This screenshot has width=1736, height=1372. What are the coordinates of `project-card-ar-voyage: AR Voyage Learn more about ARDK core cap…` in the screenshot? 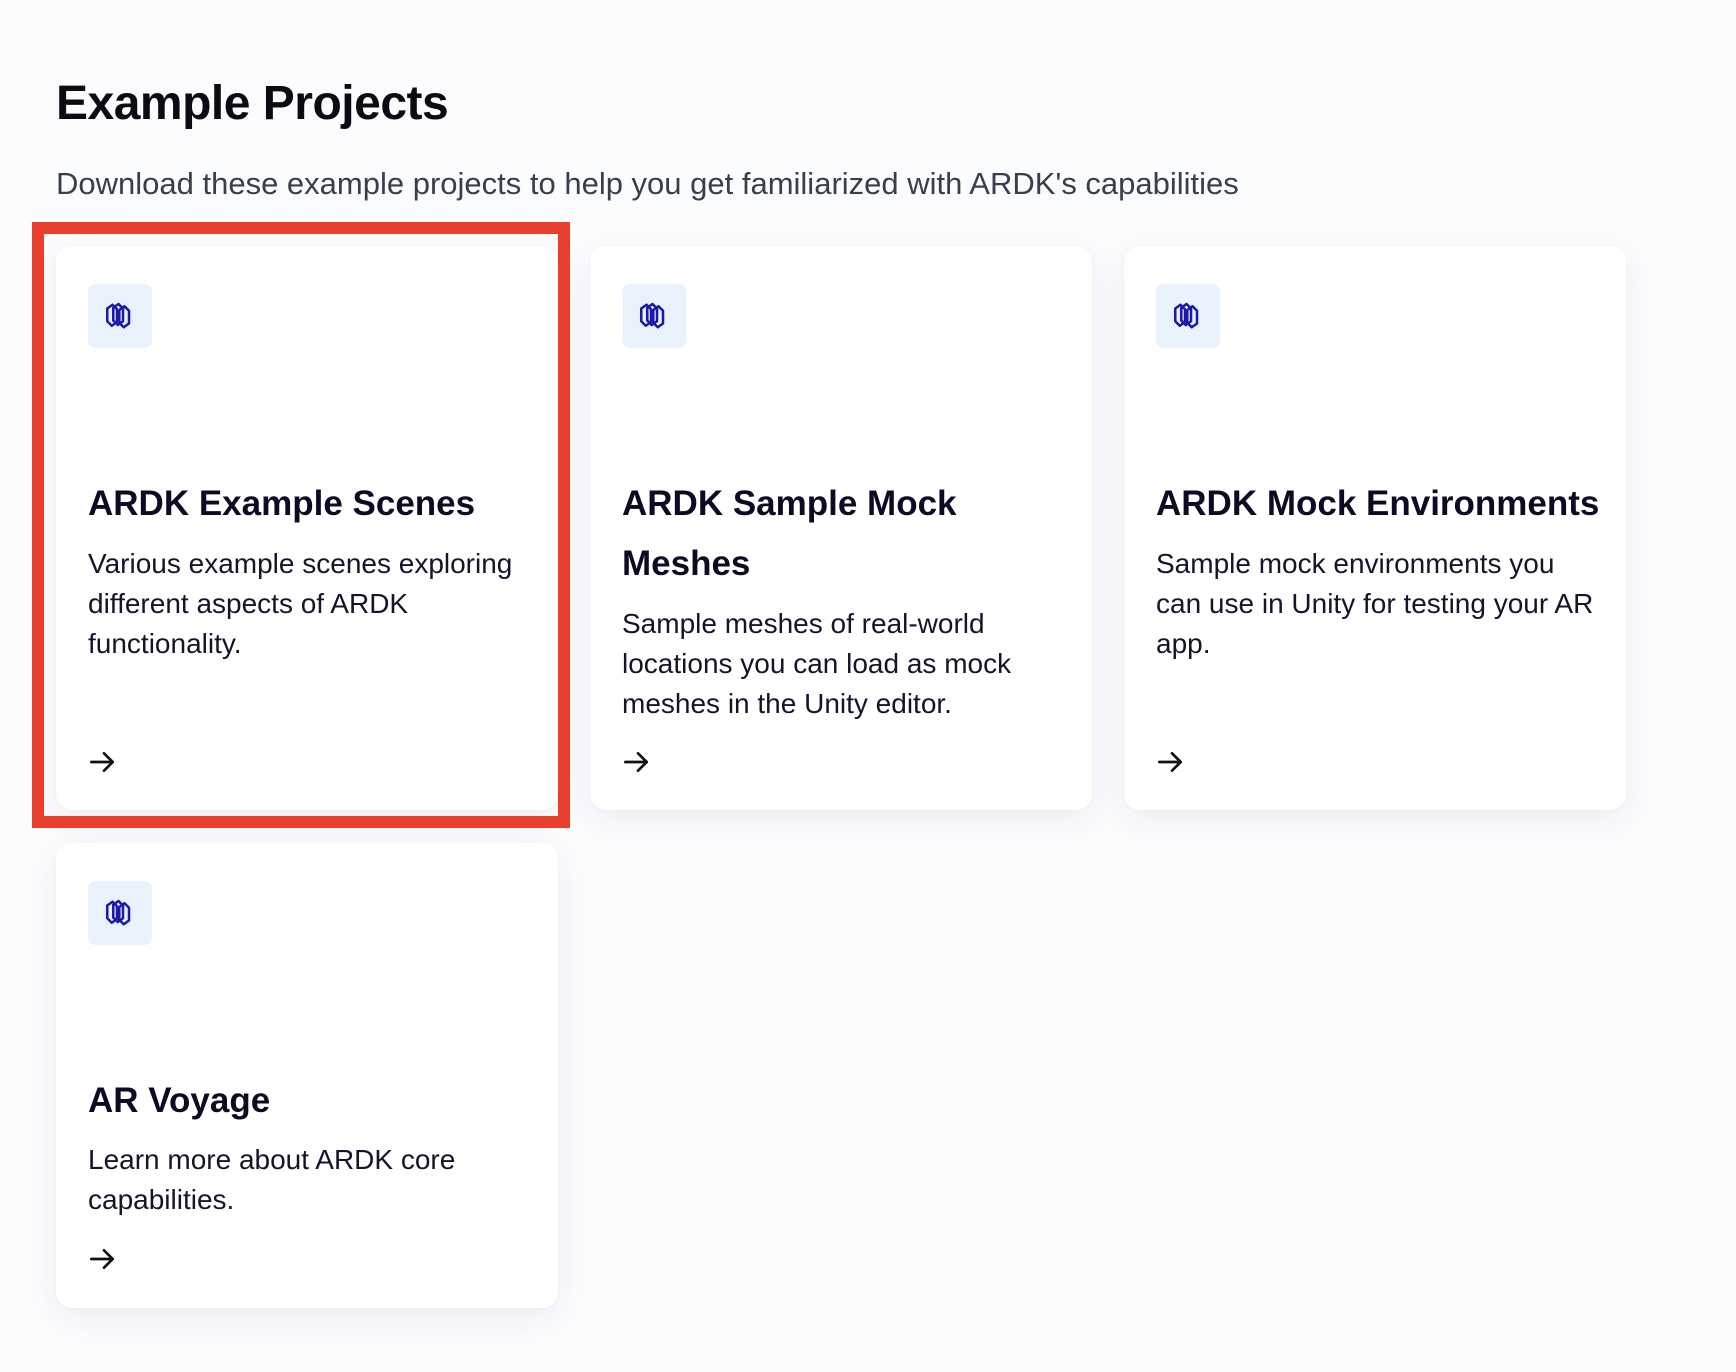 It's located at (307, 1075).